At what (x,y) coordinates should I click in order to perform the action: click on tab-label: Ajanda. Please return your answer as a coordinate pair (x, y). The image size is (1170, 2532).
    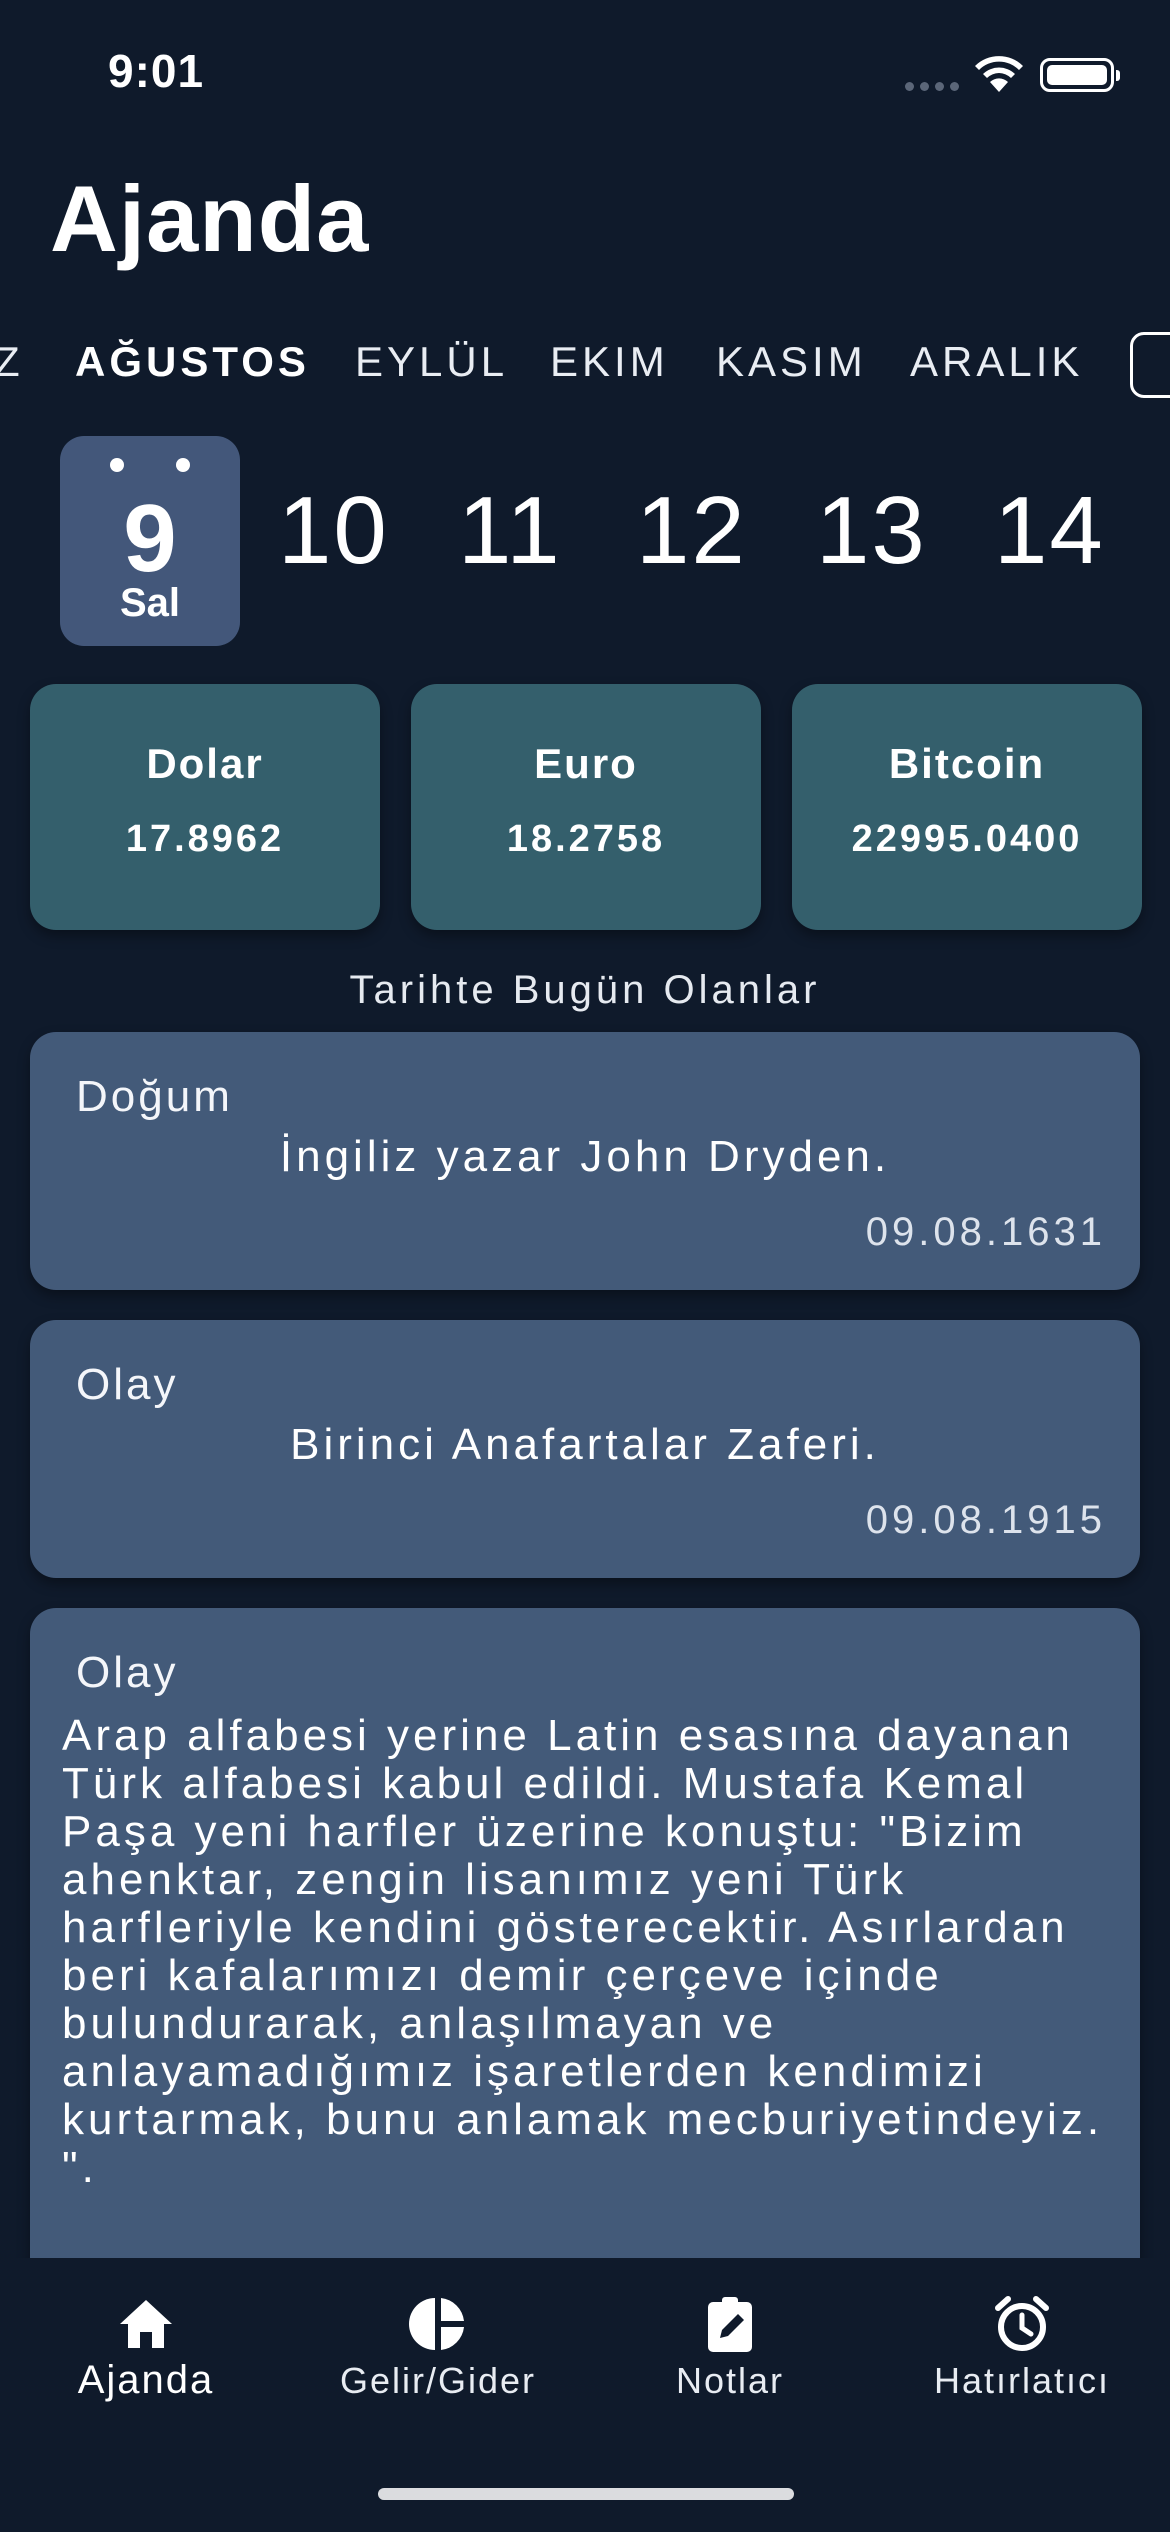
    Looking at the image, I should click on (146, 2380).